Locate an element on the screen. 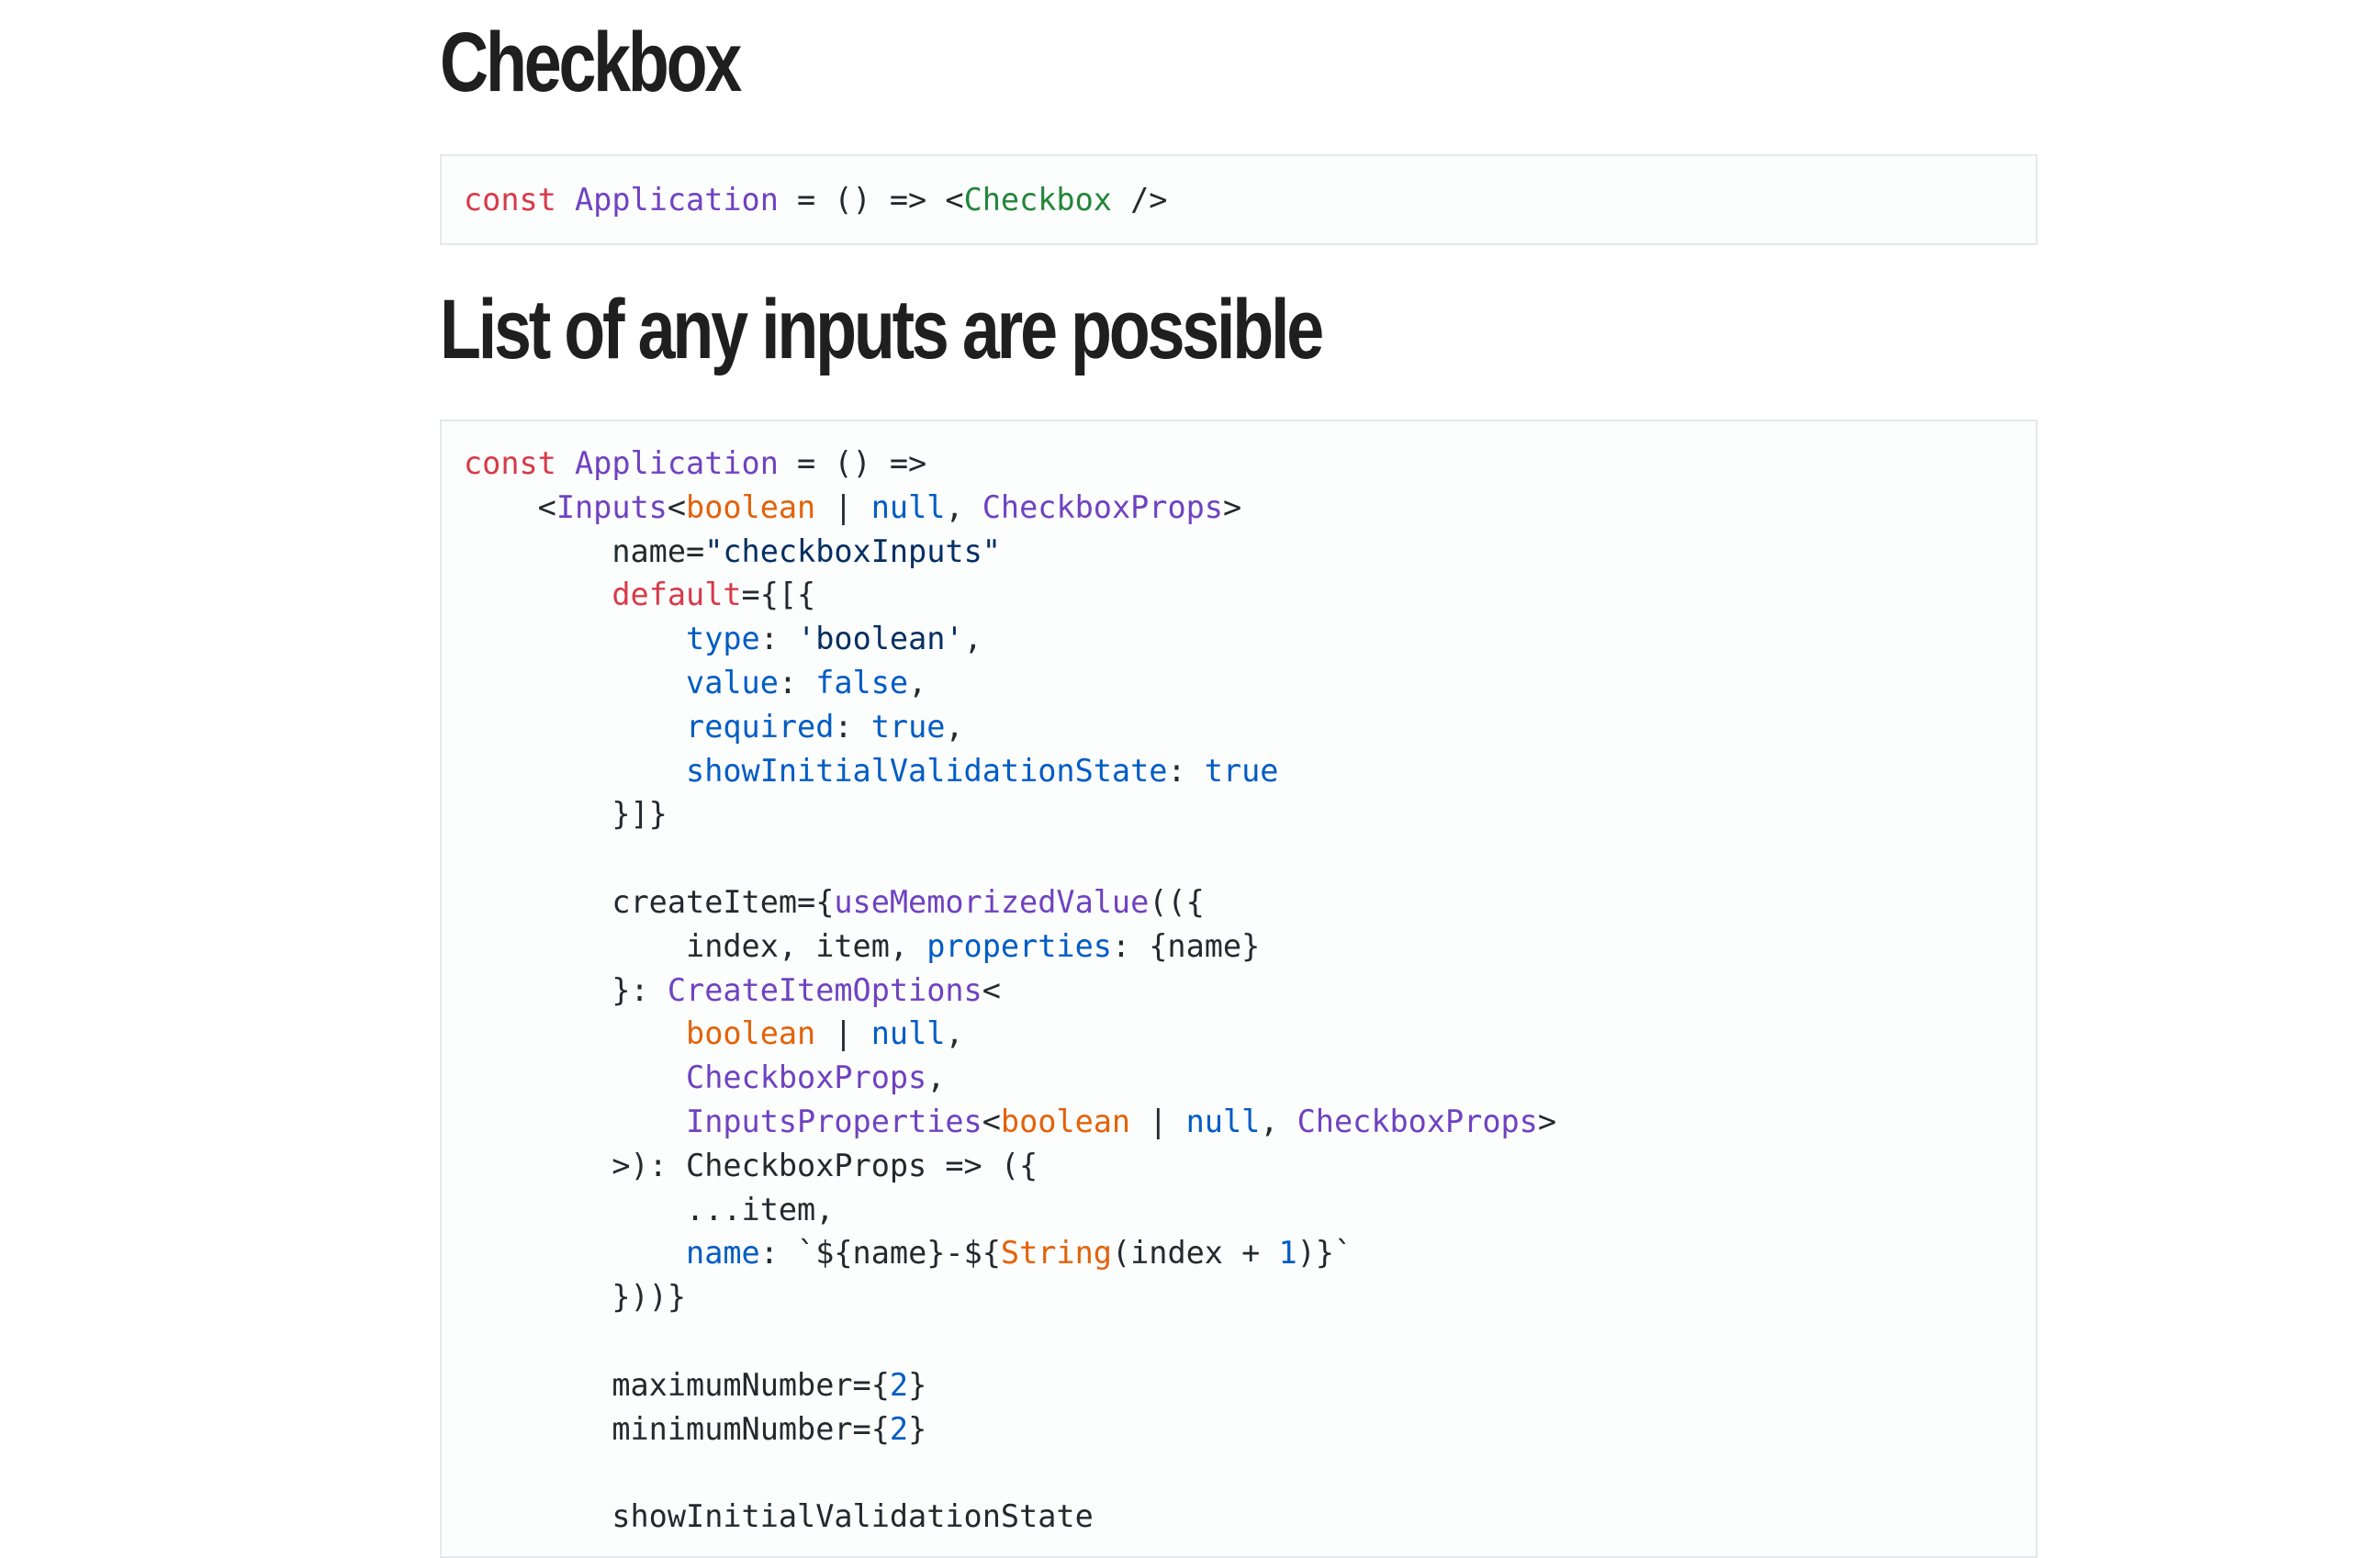 The image size is (2380, 1558). code-token: = () => < is located at coordinates (871, 200).